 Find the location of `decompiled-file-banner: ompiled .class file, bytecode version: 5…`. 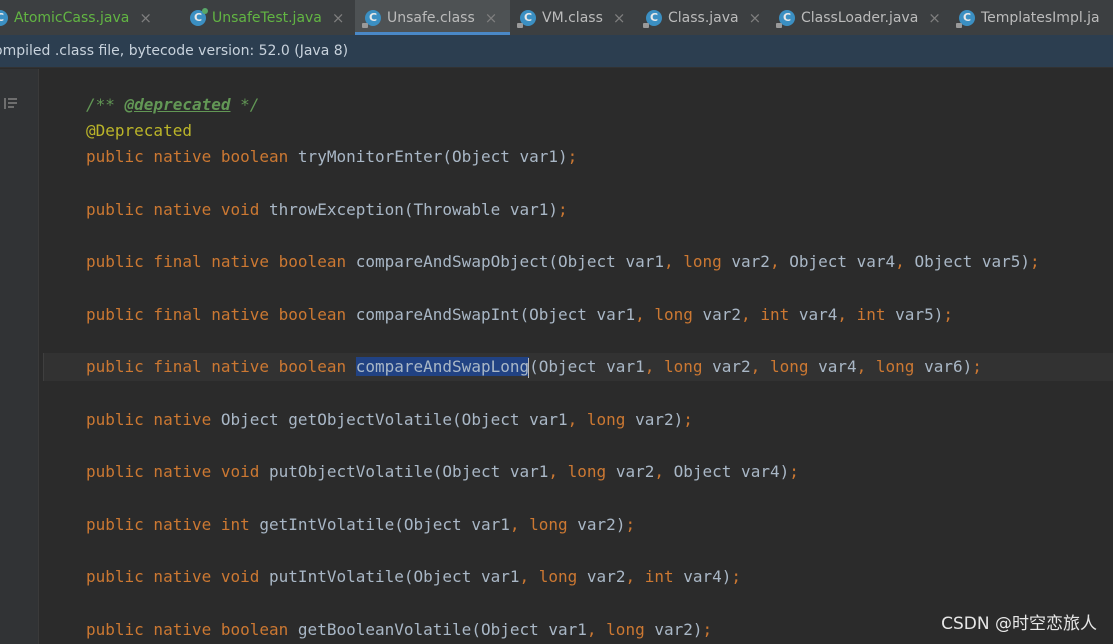

decompiled-file-banner: ompiled .class file, bytecode version: 5… is located at coordinates (556, 51).